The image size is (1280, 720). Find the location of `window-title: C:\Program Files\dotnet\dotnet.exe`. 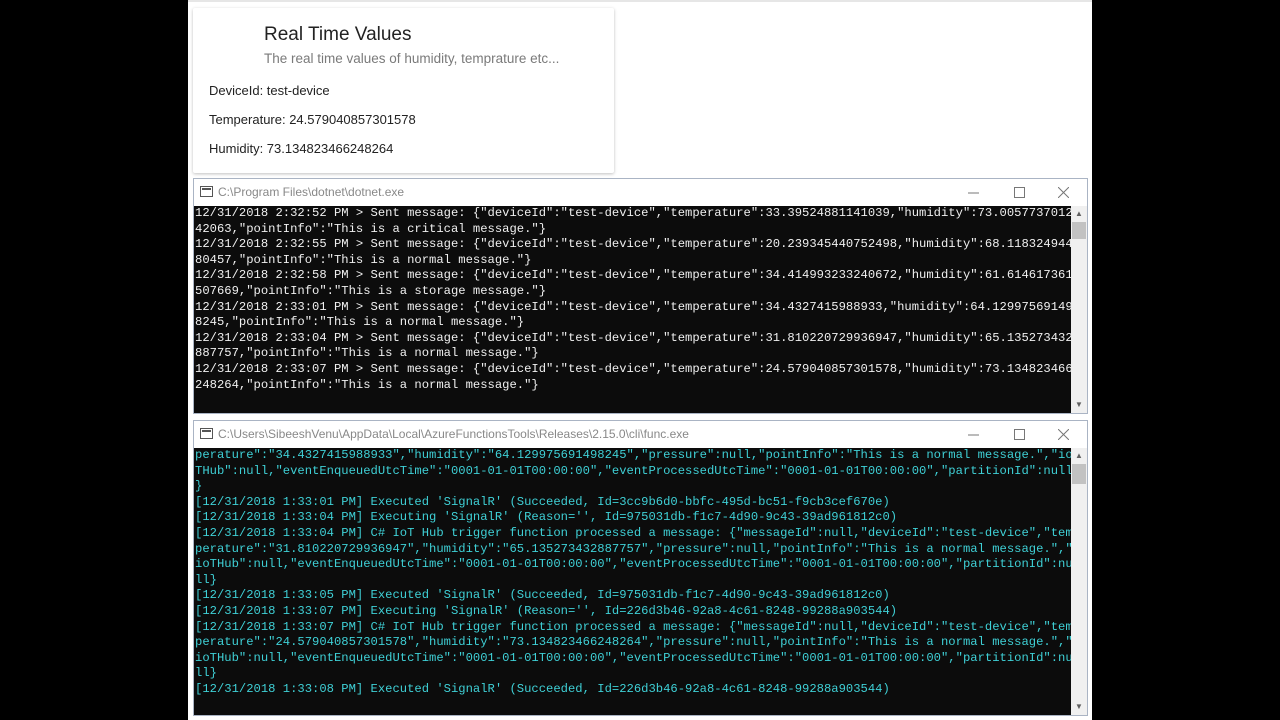

window-title: C:\Program Files\dotnet\dotnet.exe is located at coordinates (311, 192).